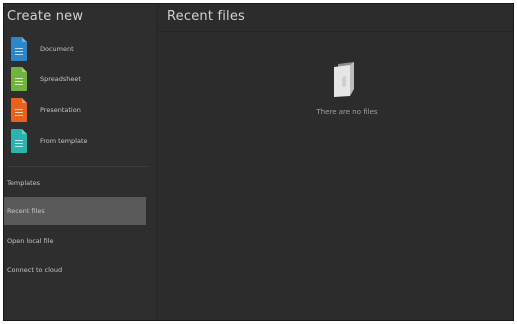 This screenshot has height=324, width=517. I want to click on create-document-label: Document, so click(57, 49).